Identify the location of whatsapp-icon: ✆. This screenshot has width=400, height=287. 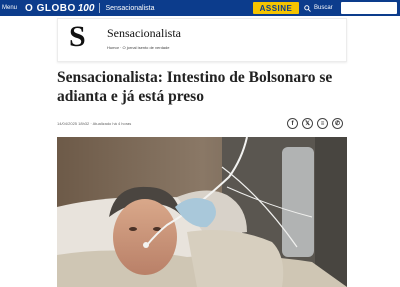
(337, 124).